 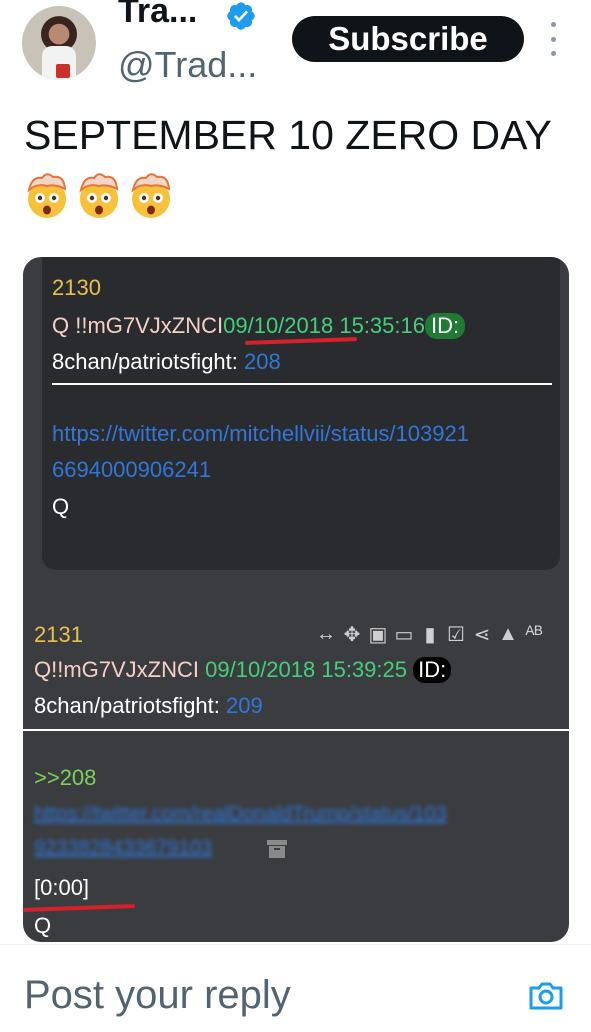 I want to click on share-icon: ⋖, so click(x=482, y=634).